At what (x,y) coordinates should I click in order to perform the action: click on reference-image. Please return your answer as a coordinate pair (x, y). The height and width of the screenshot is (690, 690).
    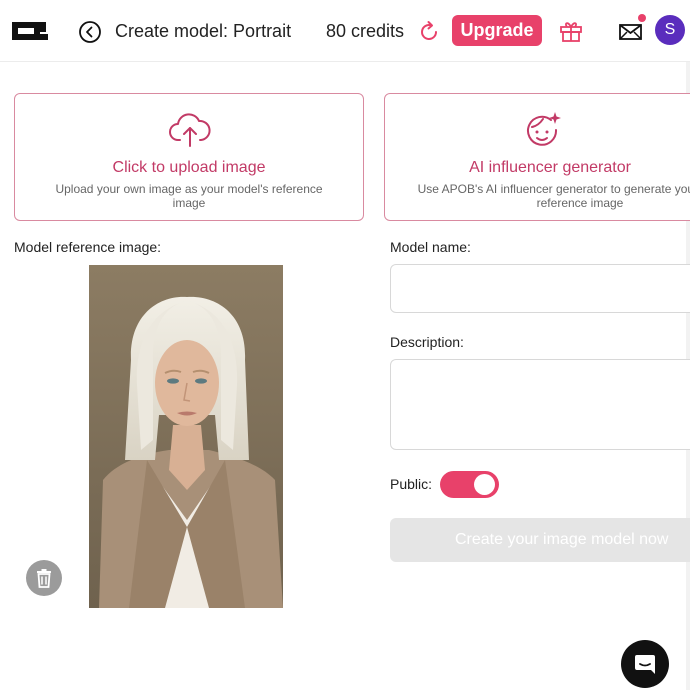
    Looking at the image, I should click on (186, 436).